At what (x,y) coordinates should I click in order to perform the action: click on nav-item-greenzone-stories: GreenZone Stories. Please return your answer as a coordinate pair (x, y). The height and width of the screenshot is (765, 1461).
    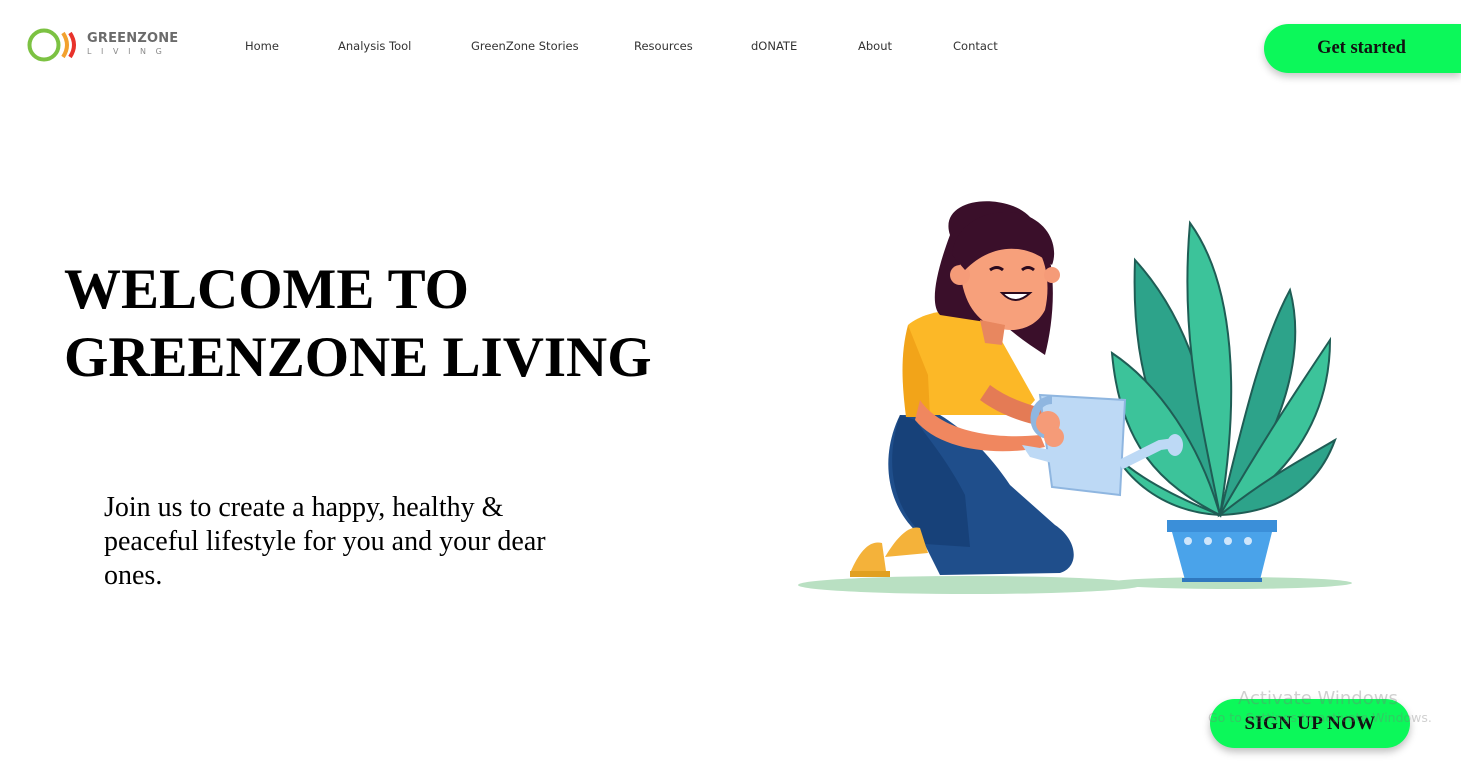
    Looking at the image, I should click on (525, 46).